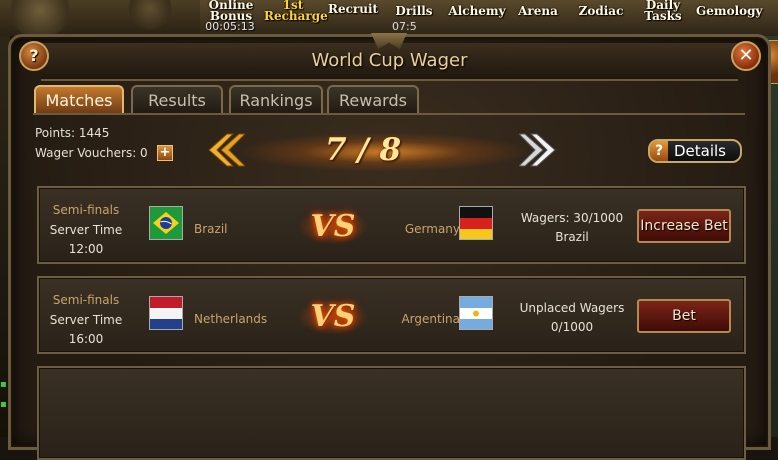  What do you see at coordinates (86, 339) in the screenshot?
I see `match-time: 16:00` at bounding box center [86, 339].